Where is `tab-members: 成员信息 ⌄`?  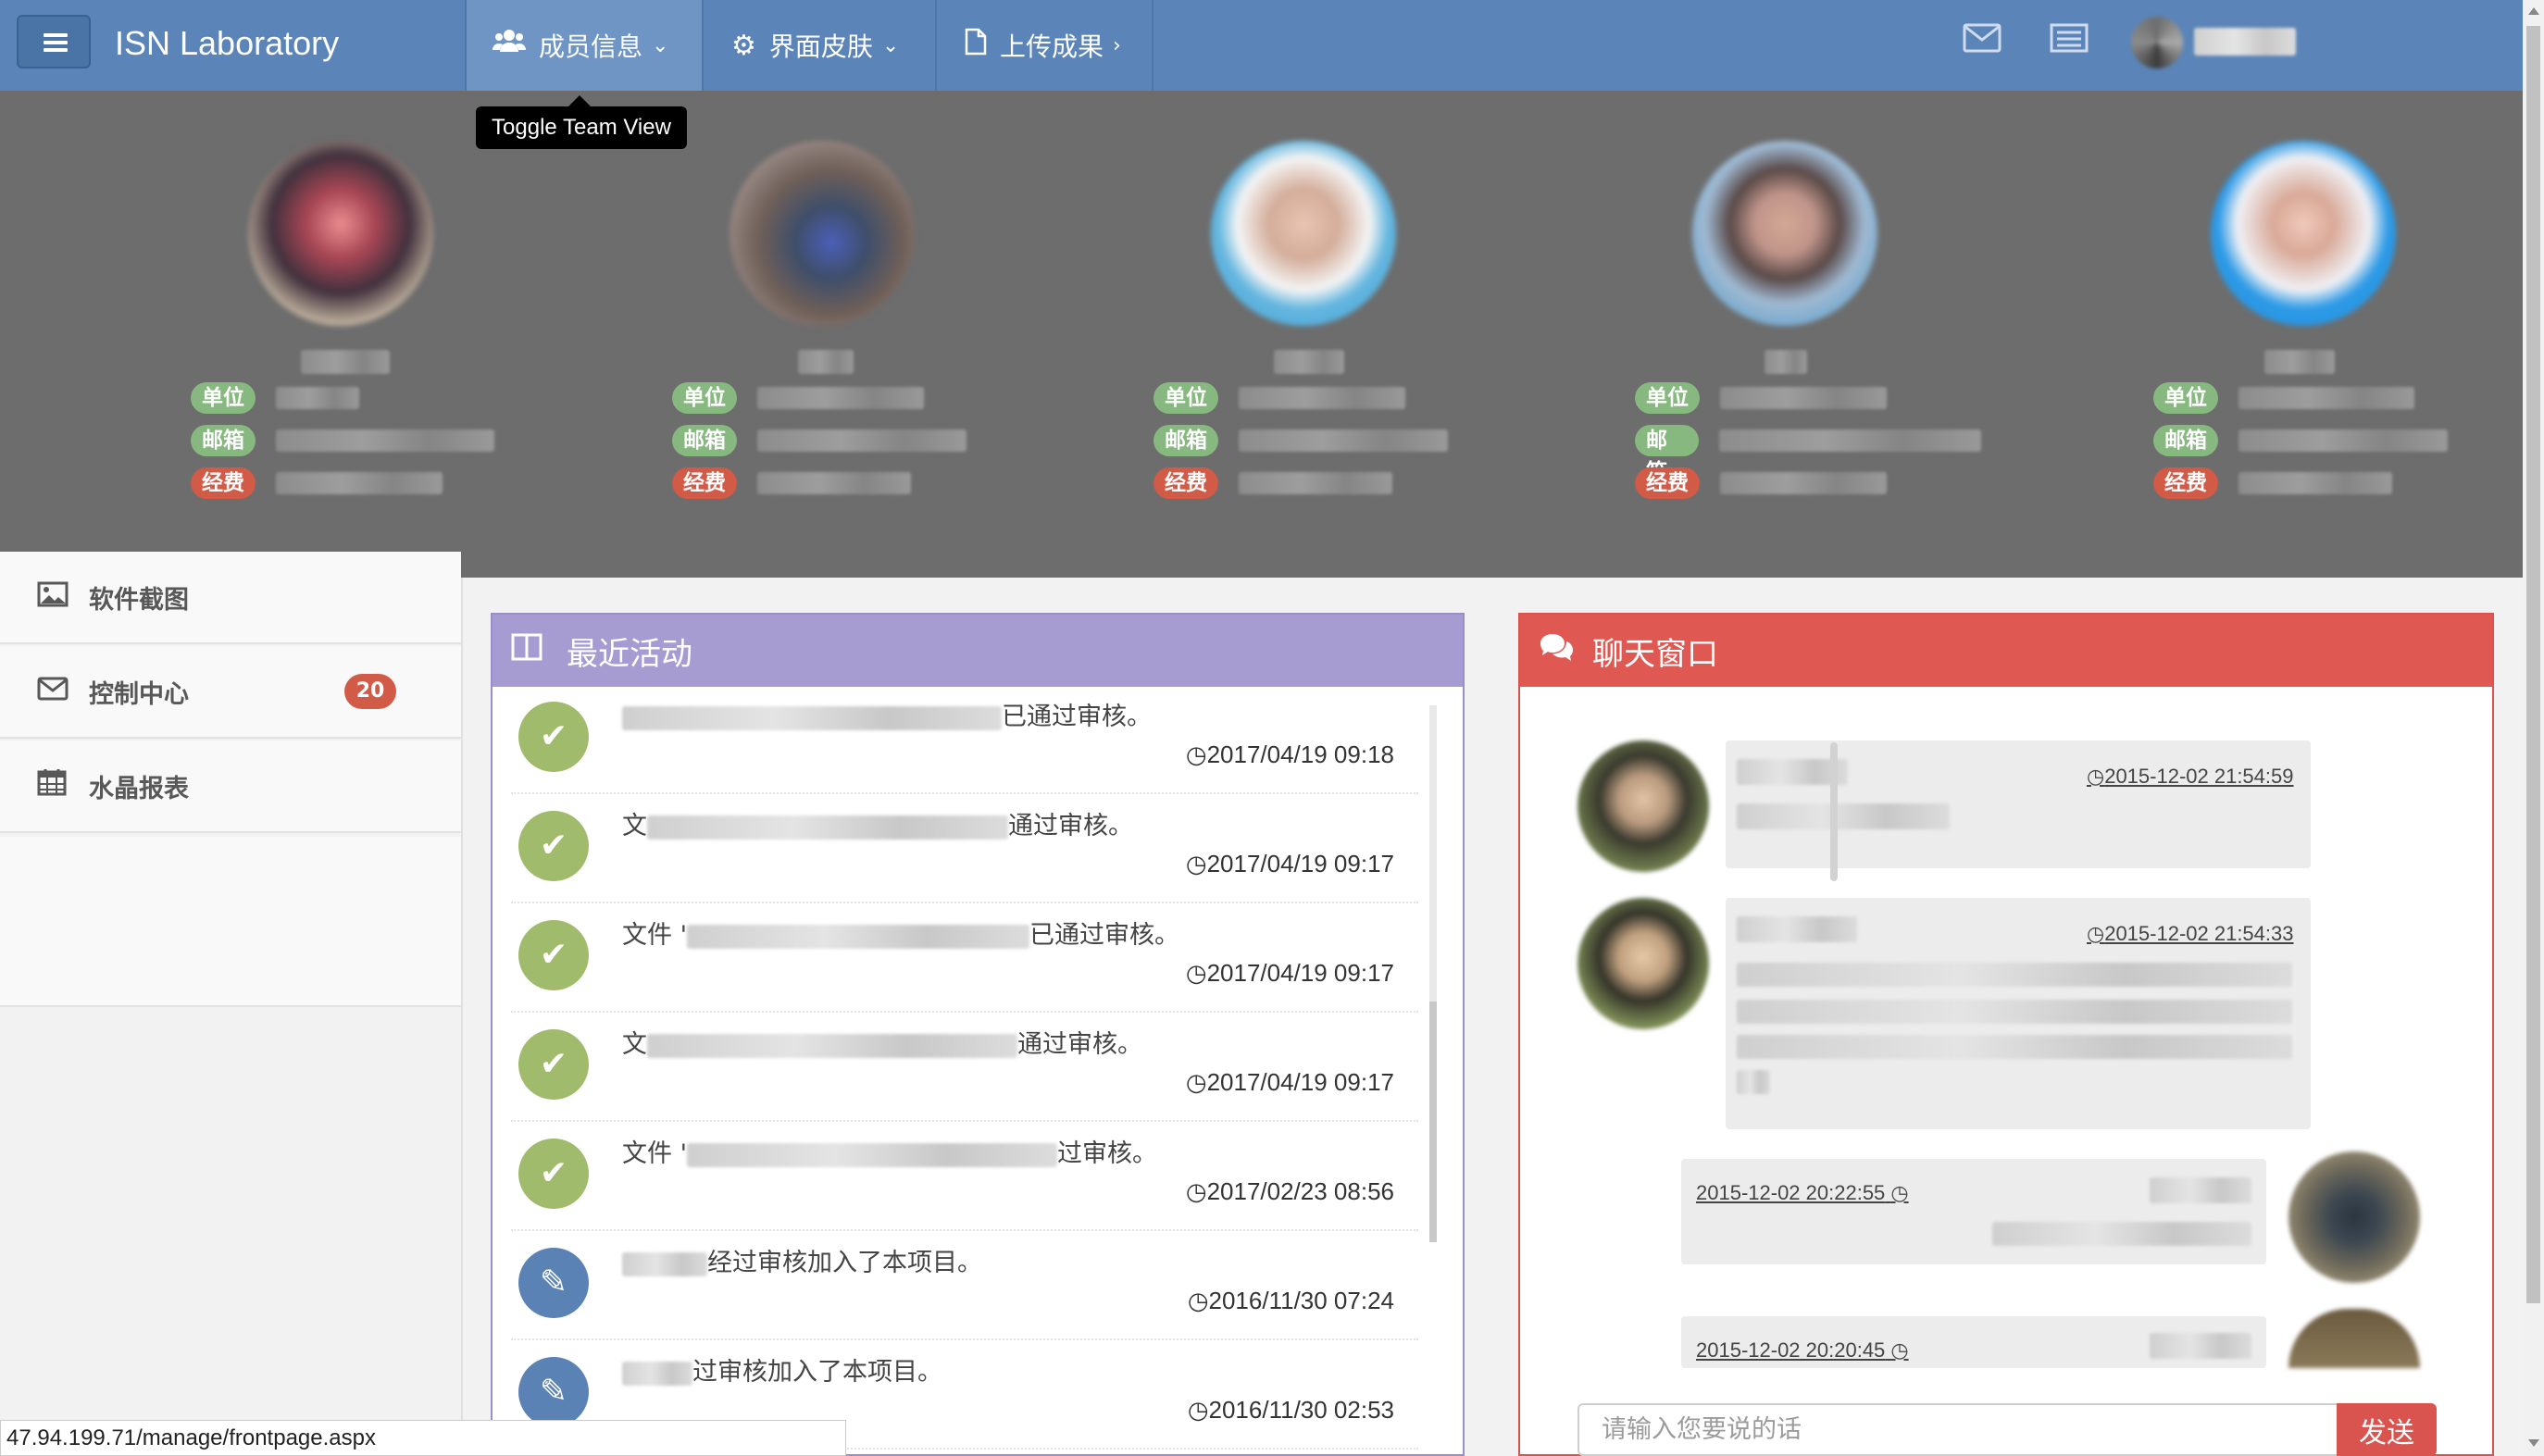 tab-members: 成员信息 ⌄ is located at coordinates (583, 45).